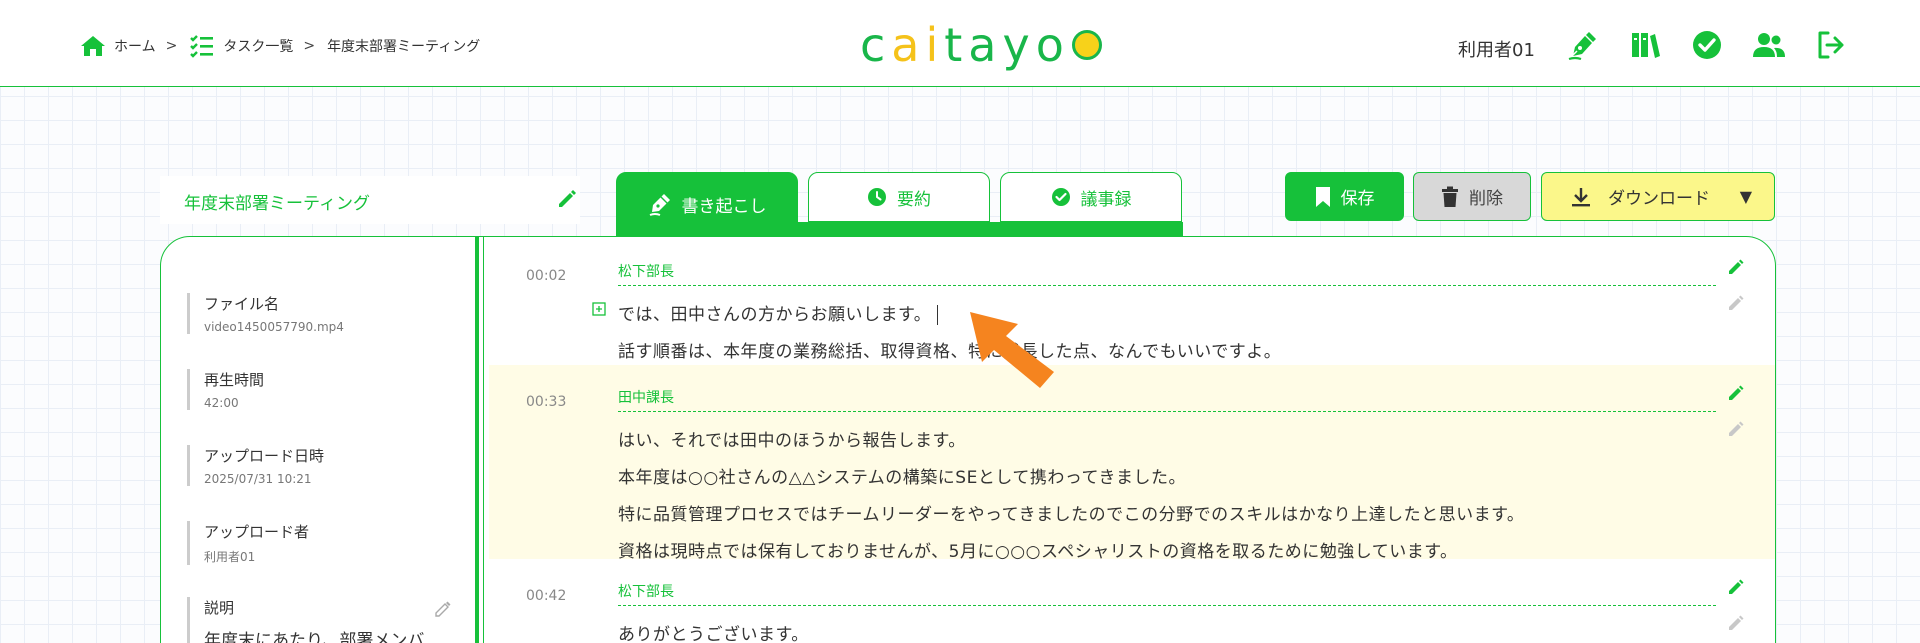 This screenshot has height=643, width=1920. Describe the element at coordinates (938, 315) in the screenshot. I see `text-caret` at that location.